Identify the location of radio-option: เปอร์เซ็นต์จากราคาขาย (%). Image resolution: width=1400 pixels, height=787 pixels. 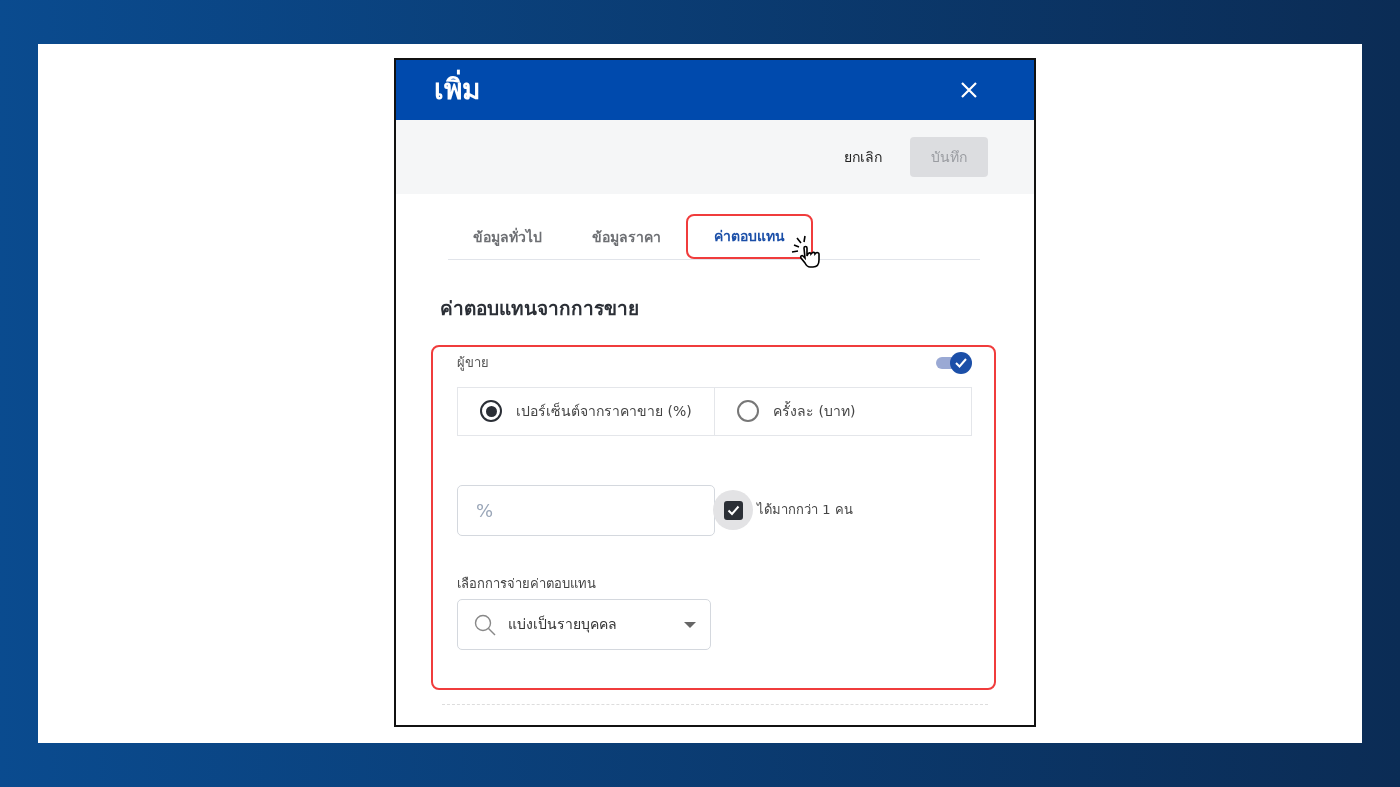
(586, 411).